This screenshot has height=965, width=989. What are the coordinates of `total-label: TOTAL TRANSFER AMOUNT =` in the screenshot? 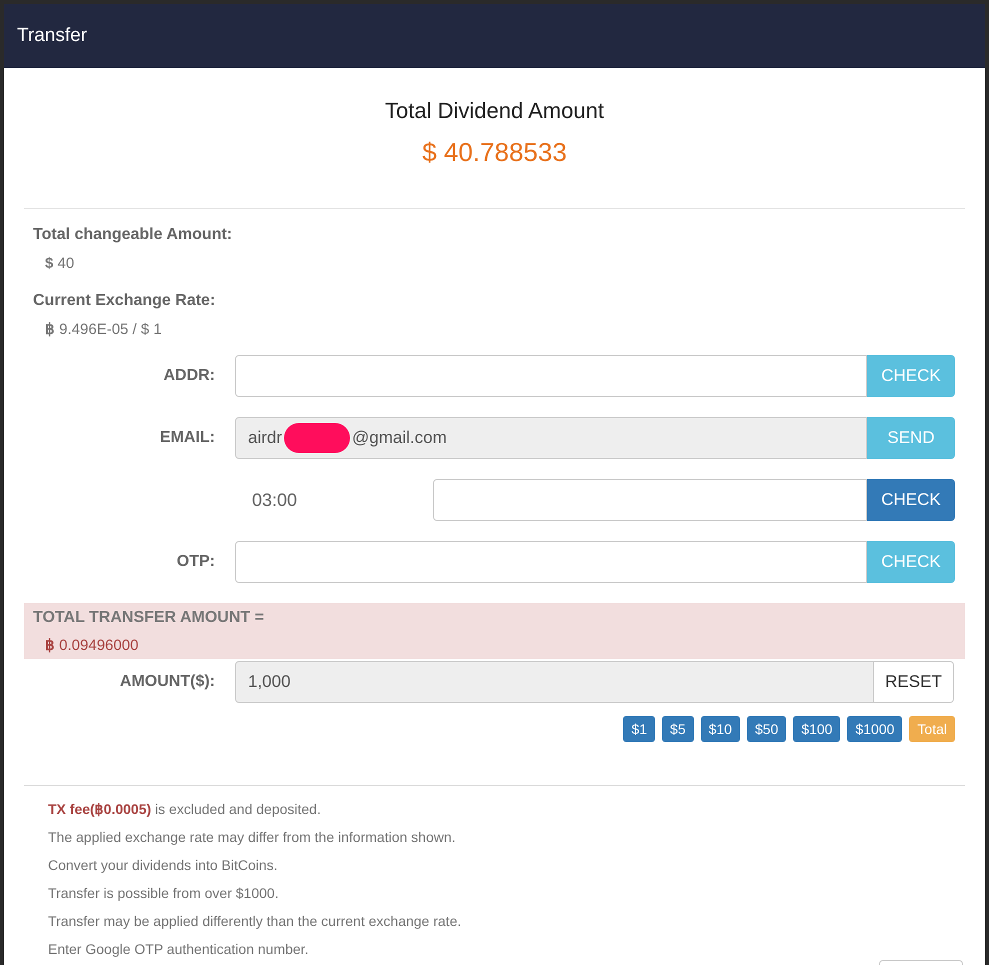 It's located at (149, 618).